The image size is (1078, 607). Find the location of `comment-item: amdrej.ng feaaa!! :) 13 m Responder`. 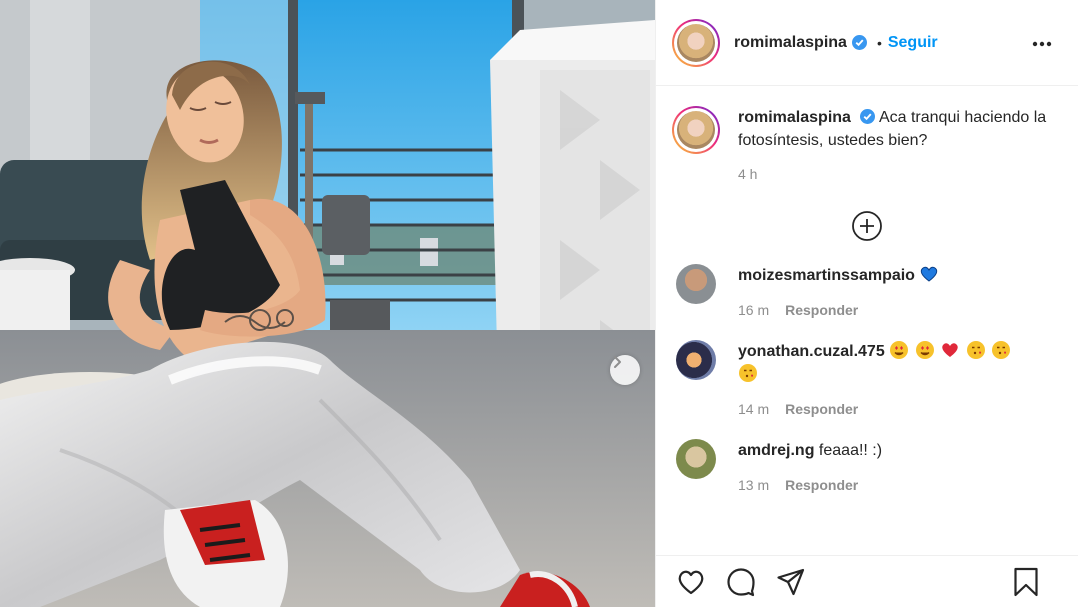

comment-item: amdrej.ng feaaa!! :) 13 m Responder is located at coordinates (867, 466).